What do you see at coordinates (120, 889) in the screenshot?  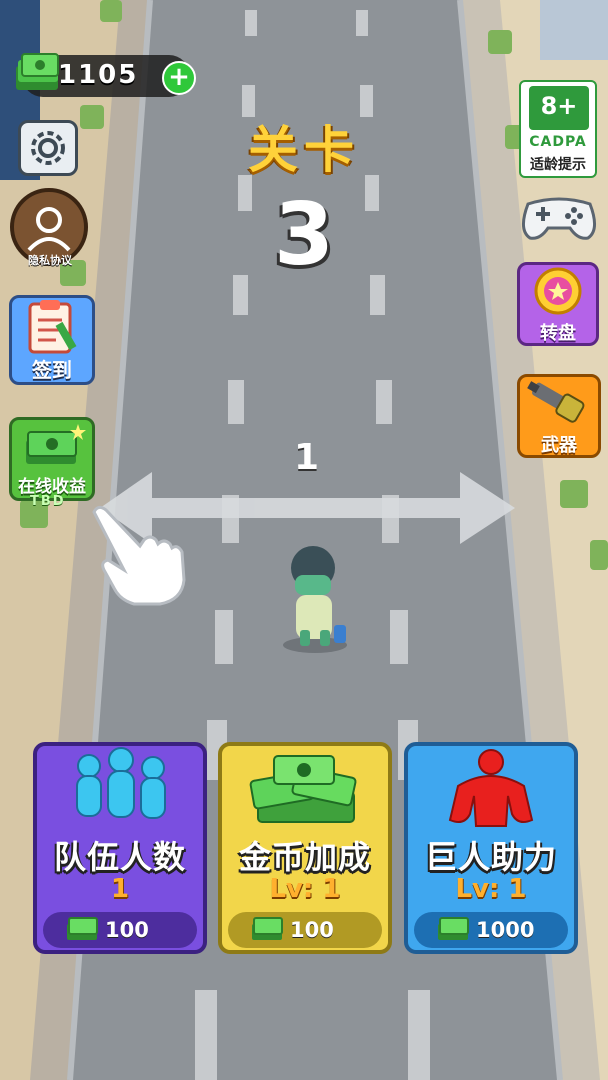 I see `card-level: 1` at bounding box center [120, 889].